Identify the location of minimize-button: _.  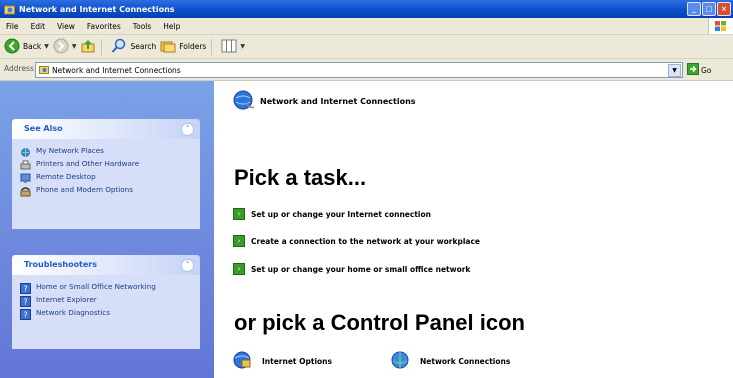
(694, 9).